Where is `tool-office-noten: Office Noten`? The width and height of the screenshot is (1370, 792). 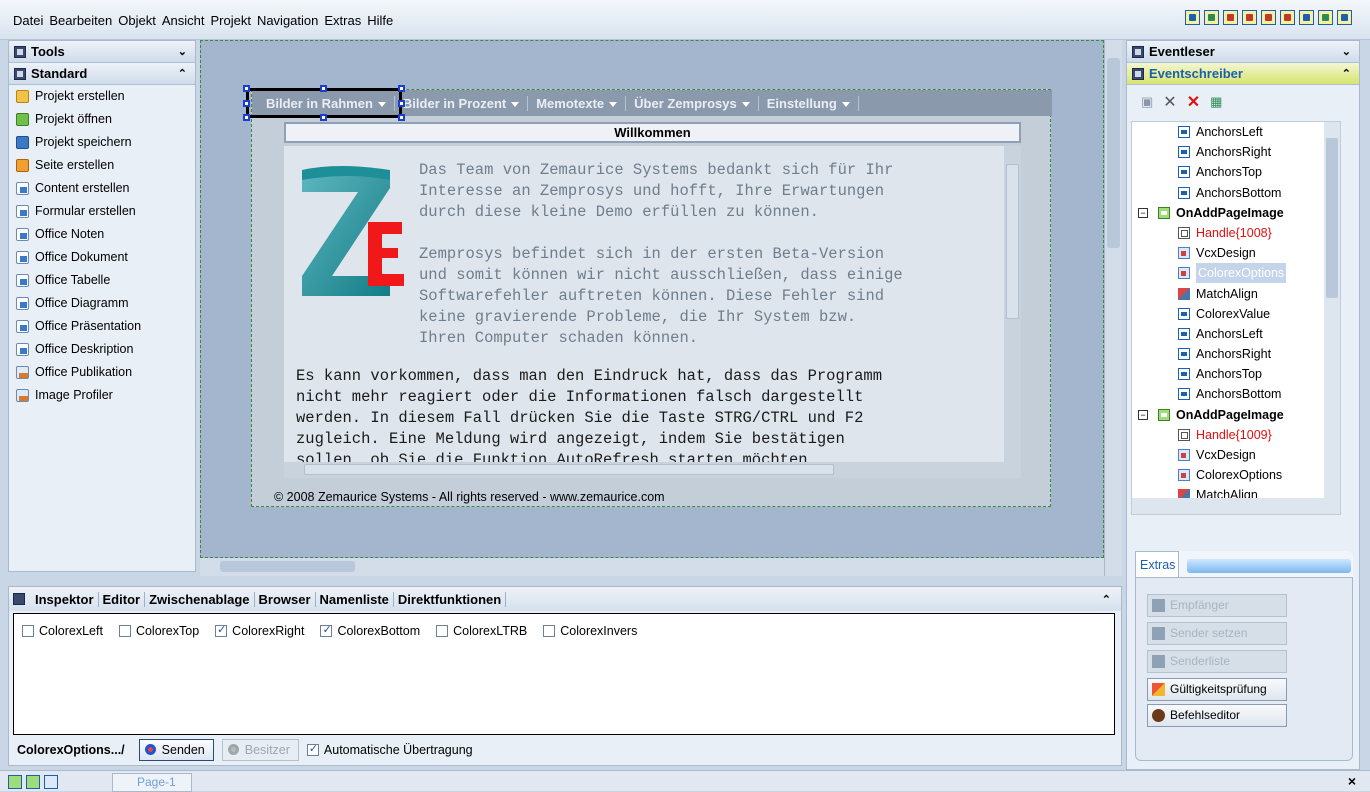
tool-office-noten: Office Noten is located at coordinates (102, 234).